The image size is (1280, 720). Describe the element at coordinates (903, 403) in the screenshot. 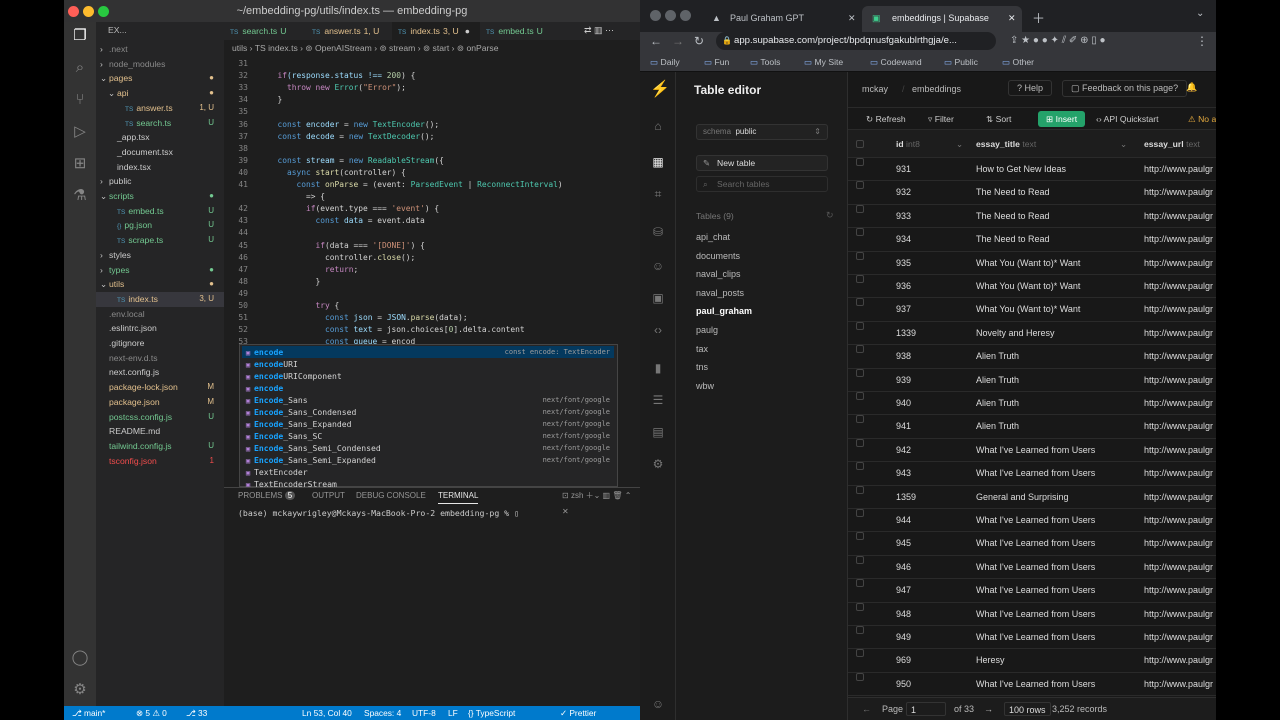

I see `cell-id: 940` at that location.